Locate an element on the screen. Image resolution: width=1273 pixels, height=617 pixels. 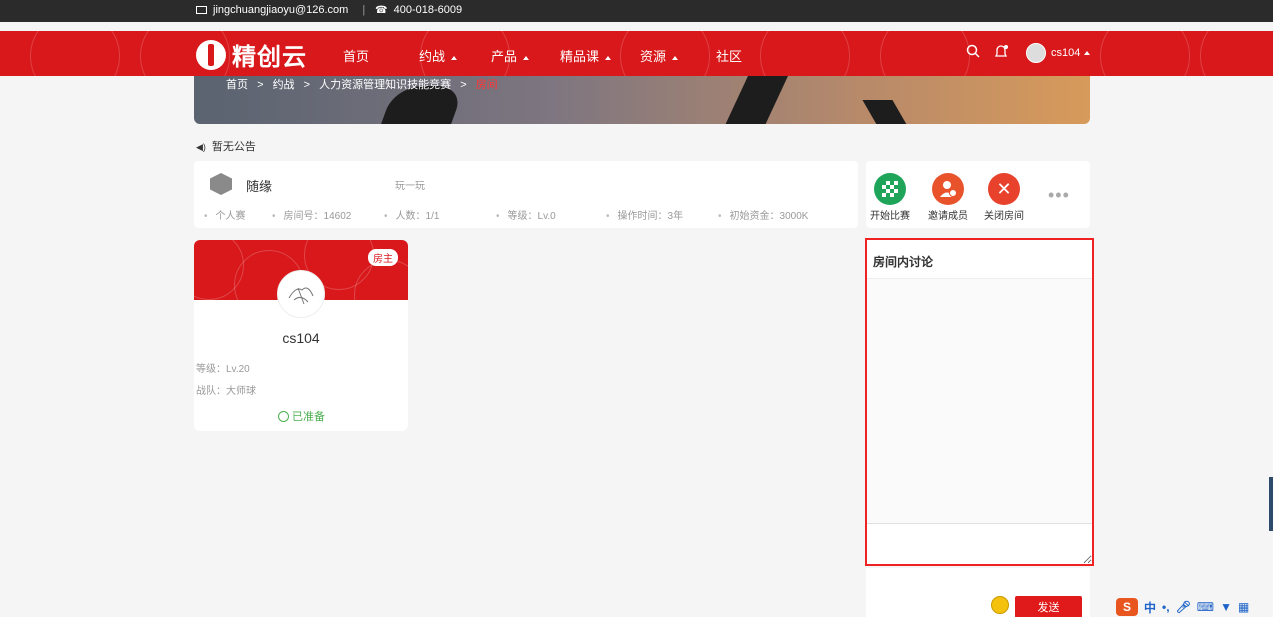
user-menu: cs104 is located at coordinates (1071, 53).